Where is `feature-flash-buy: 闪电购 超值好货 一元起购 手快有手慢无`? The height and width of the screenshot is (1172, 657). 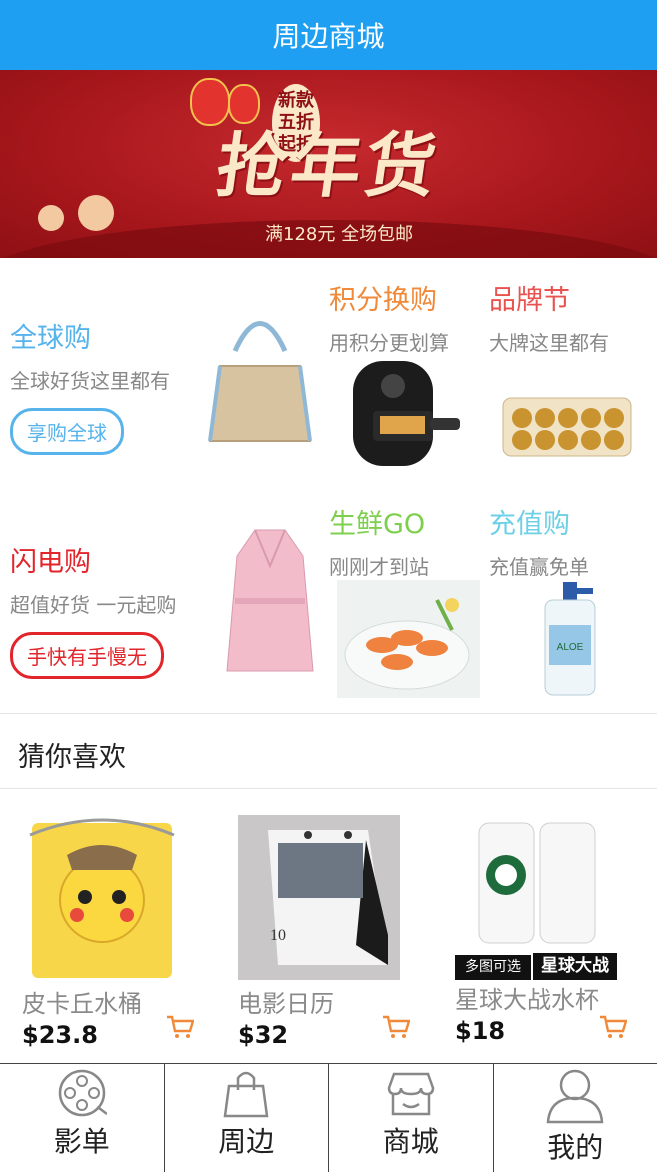 feature-flash-buy: 闪电购 超值好货 一元起购 手快有手慢无 is located at coordinates (93, 609).